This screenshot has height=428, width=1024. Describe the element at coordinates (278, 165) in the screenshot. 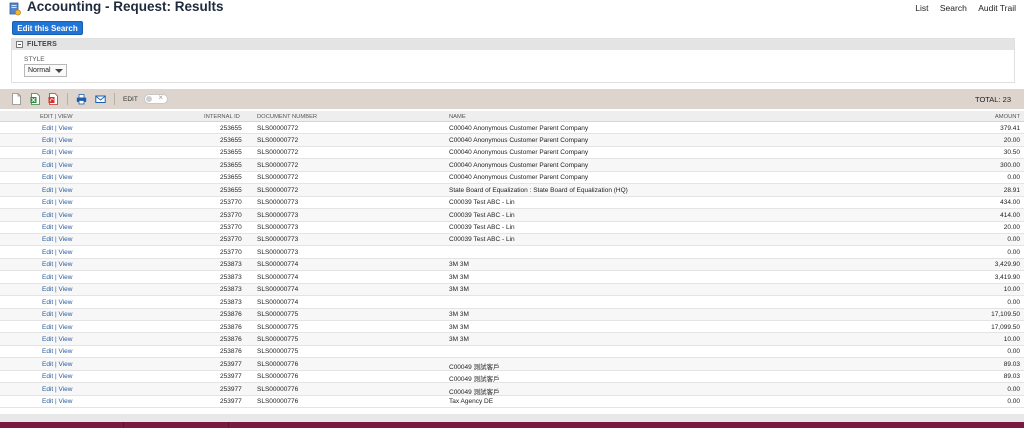

I see `document-number-cell: SLS00000772` at that location.